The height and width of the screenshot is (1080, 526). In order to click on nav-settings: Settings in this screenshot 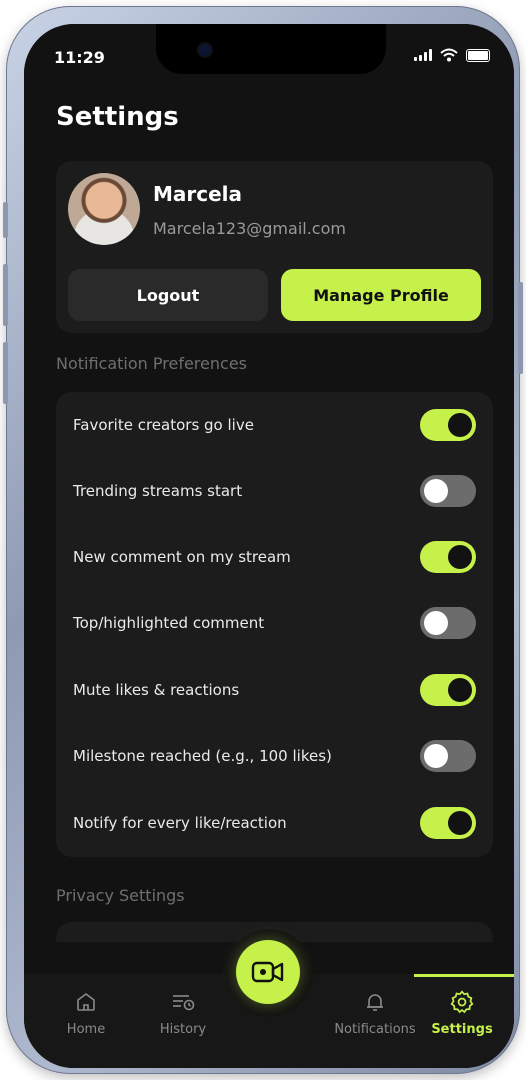, I will do `click(462, 1012)`.